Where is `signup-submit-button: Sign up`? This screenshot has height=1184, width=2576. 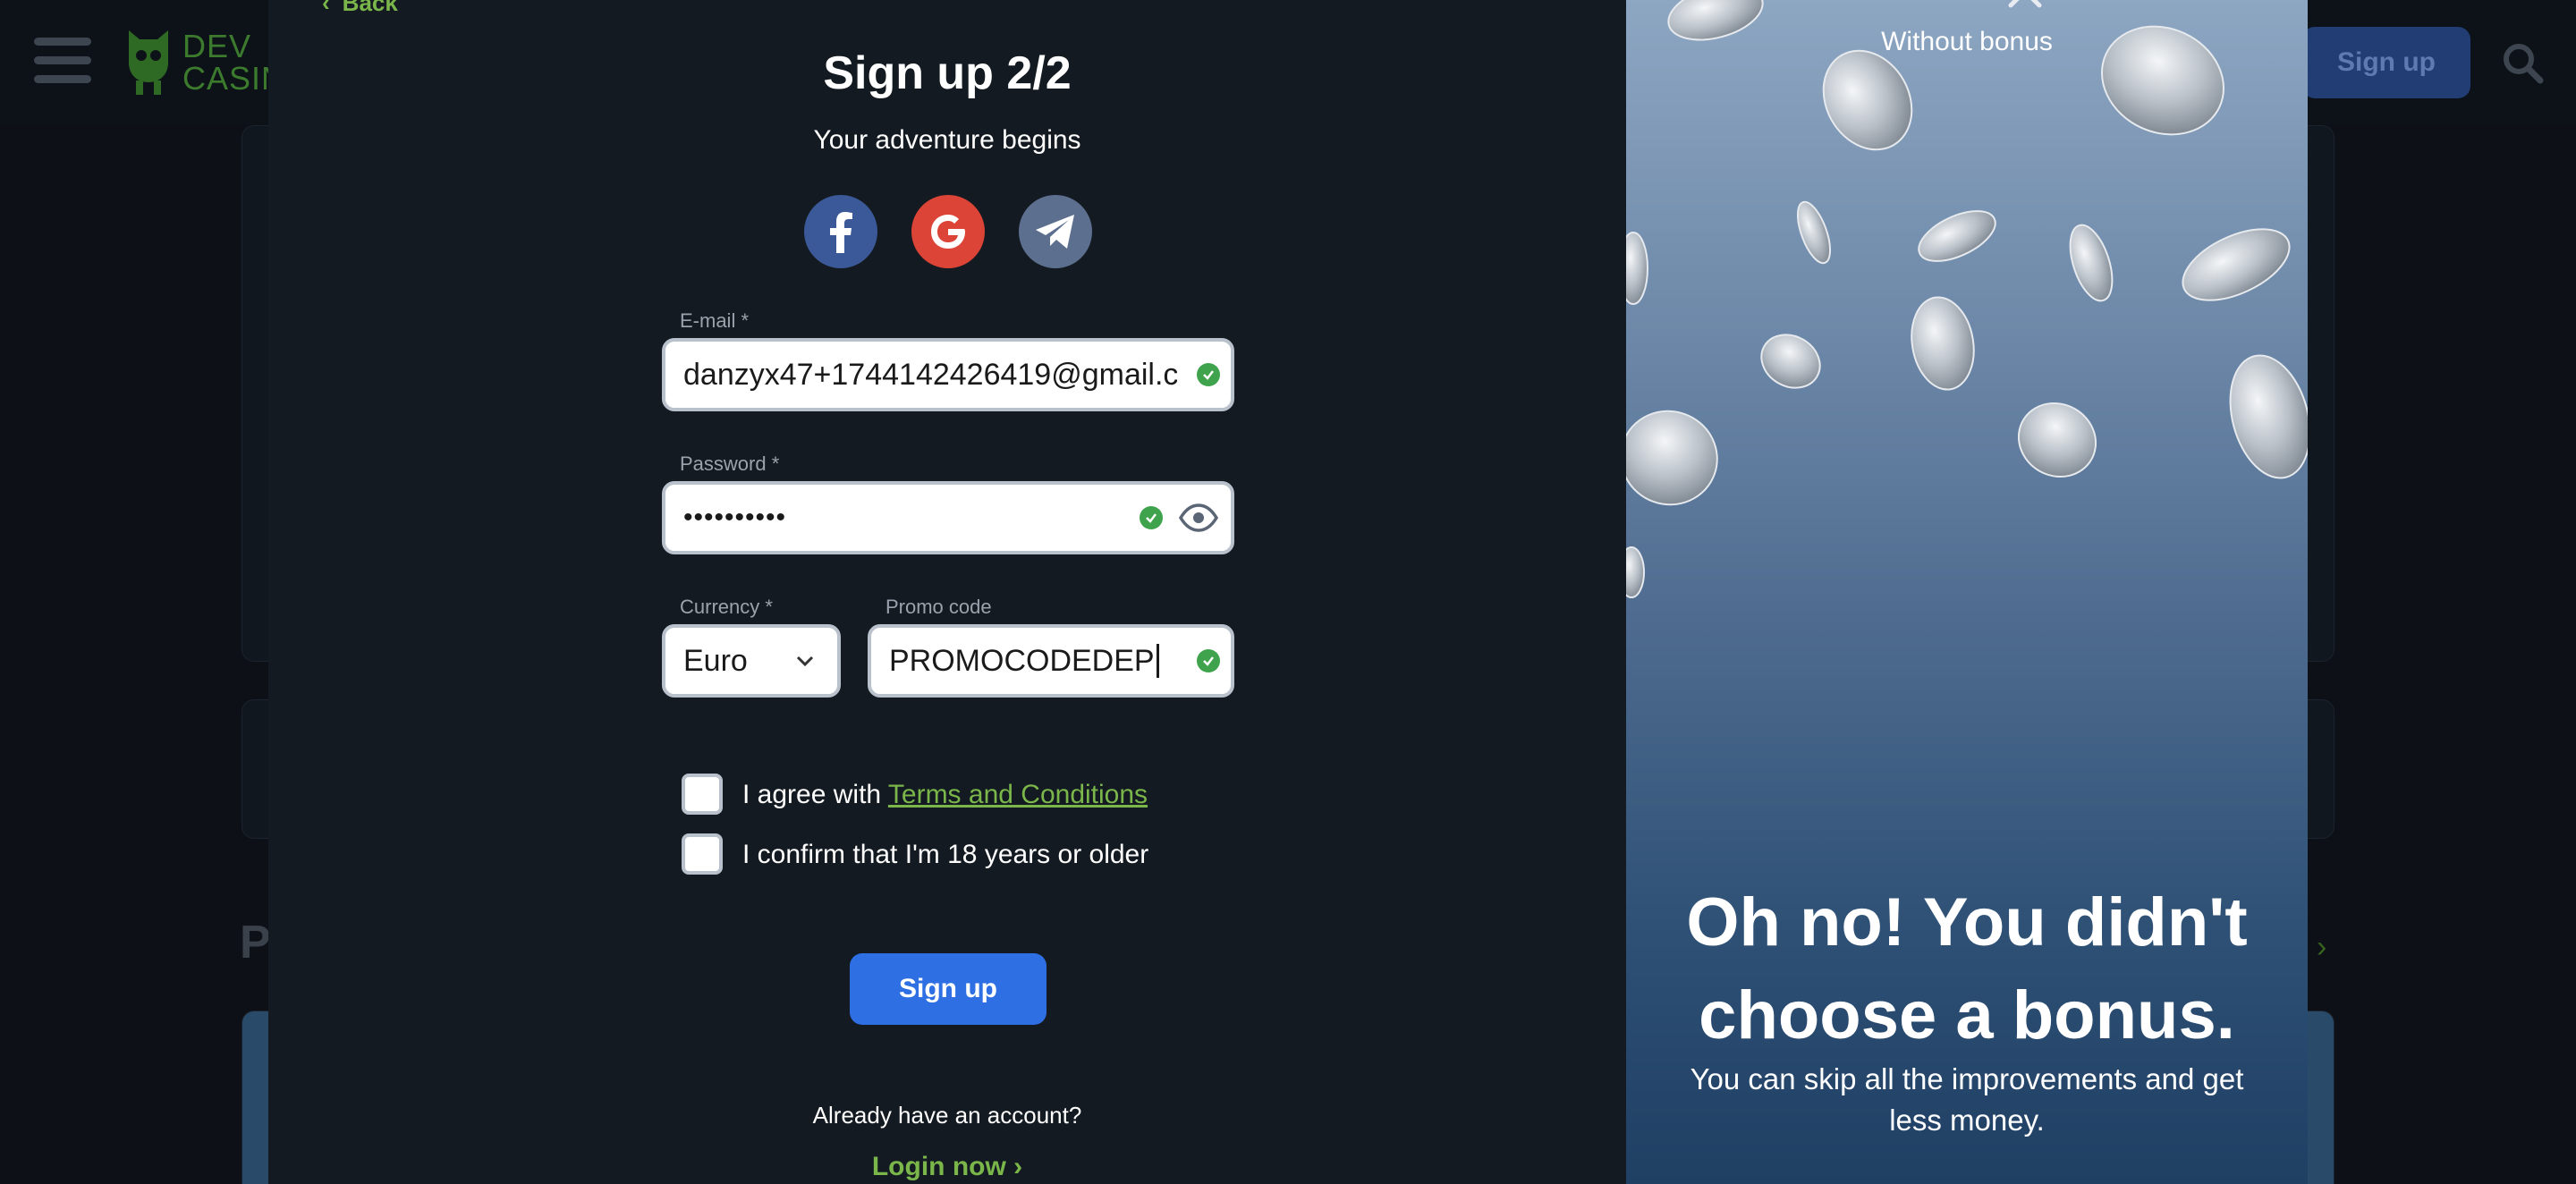
signup-submit-button: Sign up is located at coordinates (948, 989).